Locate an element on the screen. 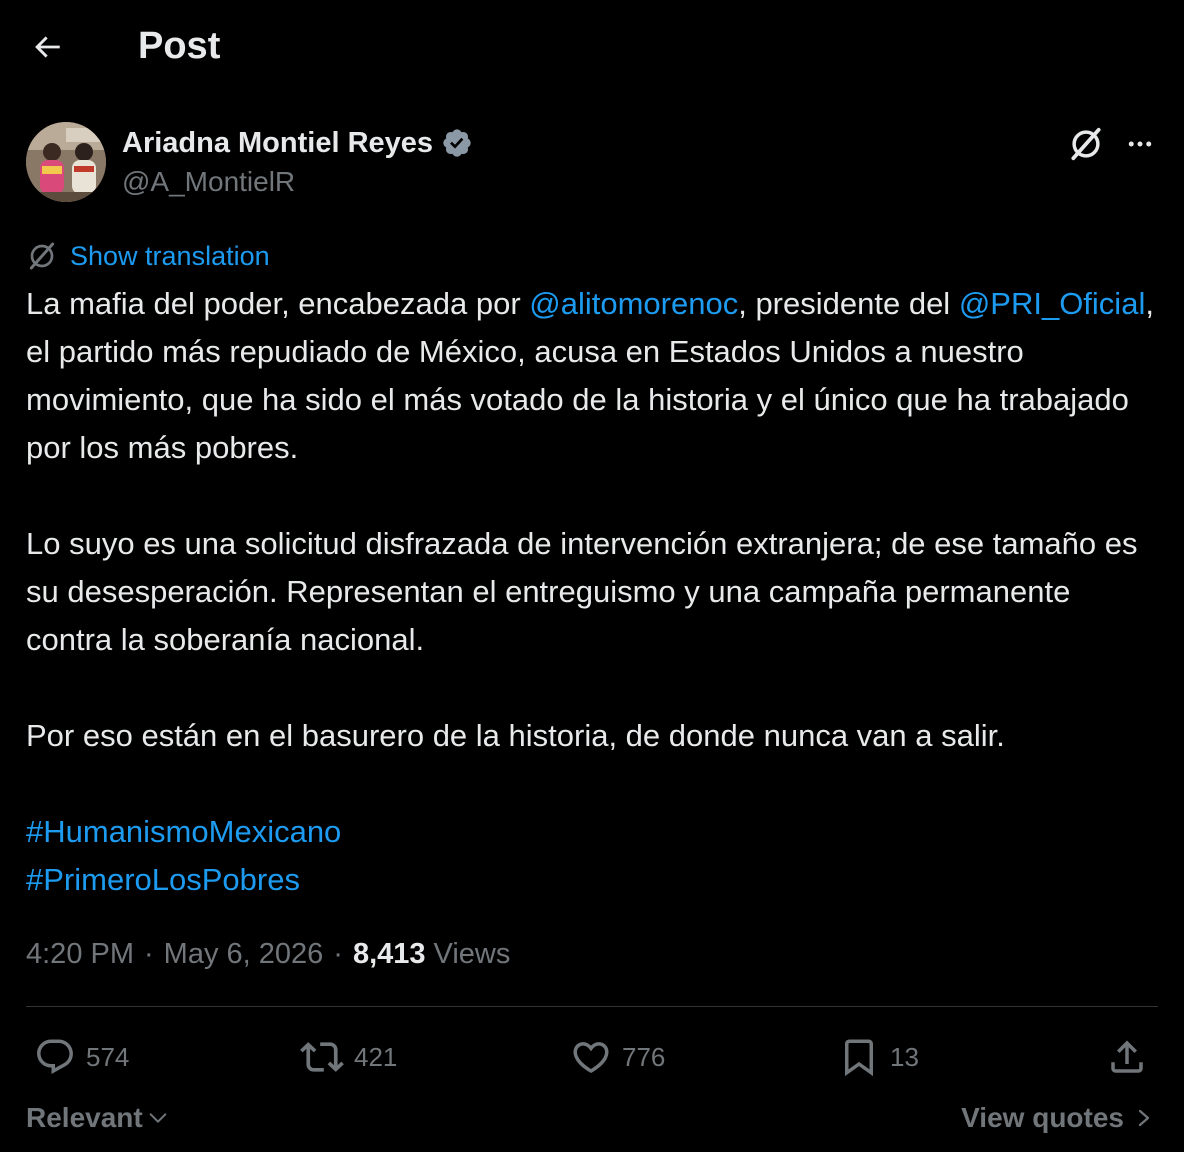  verified-badge-icon is located at coordinates (457, 143).